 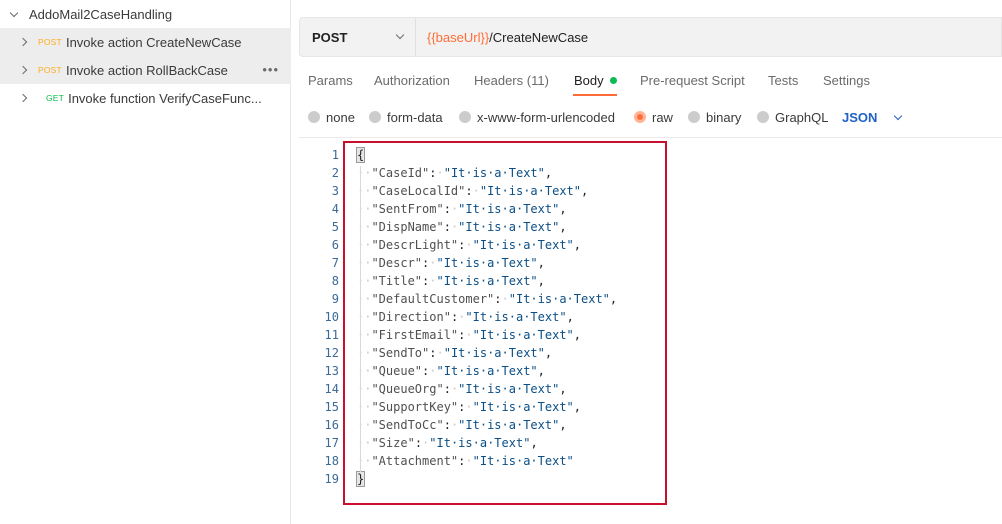 I want to click on line-number: 15, so click(x=331, y=407).